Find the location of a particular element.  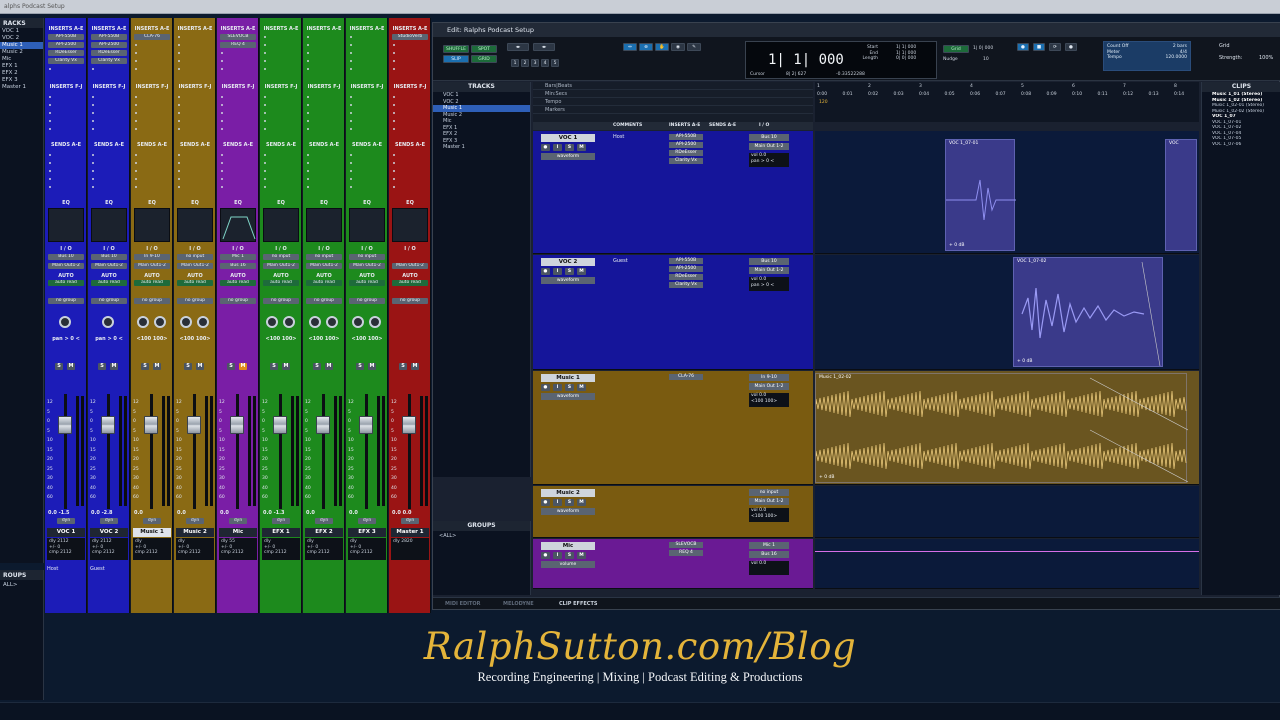

track-lane: Music 1_02-02 + 0 dB is located at coordinates (1007, 428).